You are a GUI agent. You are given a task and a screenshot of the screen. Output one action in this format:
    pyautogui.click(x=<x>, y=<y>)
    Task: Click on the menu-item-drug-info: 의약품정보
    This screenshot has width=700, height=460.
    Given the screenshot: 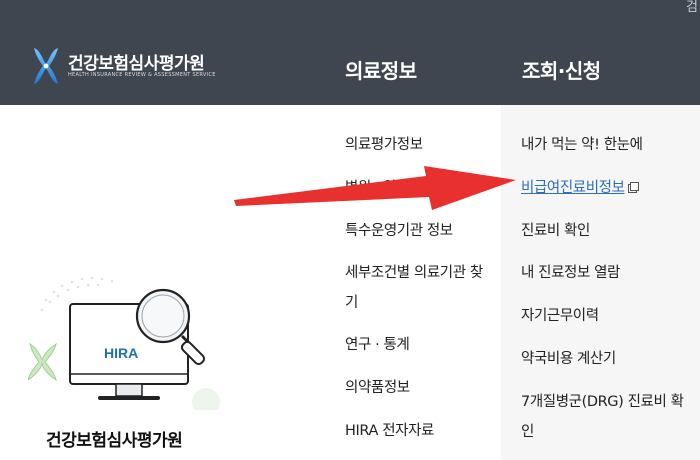 What is the action you would take?
    pyautogui.click(x=377, y=388)
    